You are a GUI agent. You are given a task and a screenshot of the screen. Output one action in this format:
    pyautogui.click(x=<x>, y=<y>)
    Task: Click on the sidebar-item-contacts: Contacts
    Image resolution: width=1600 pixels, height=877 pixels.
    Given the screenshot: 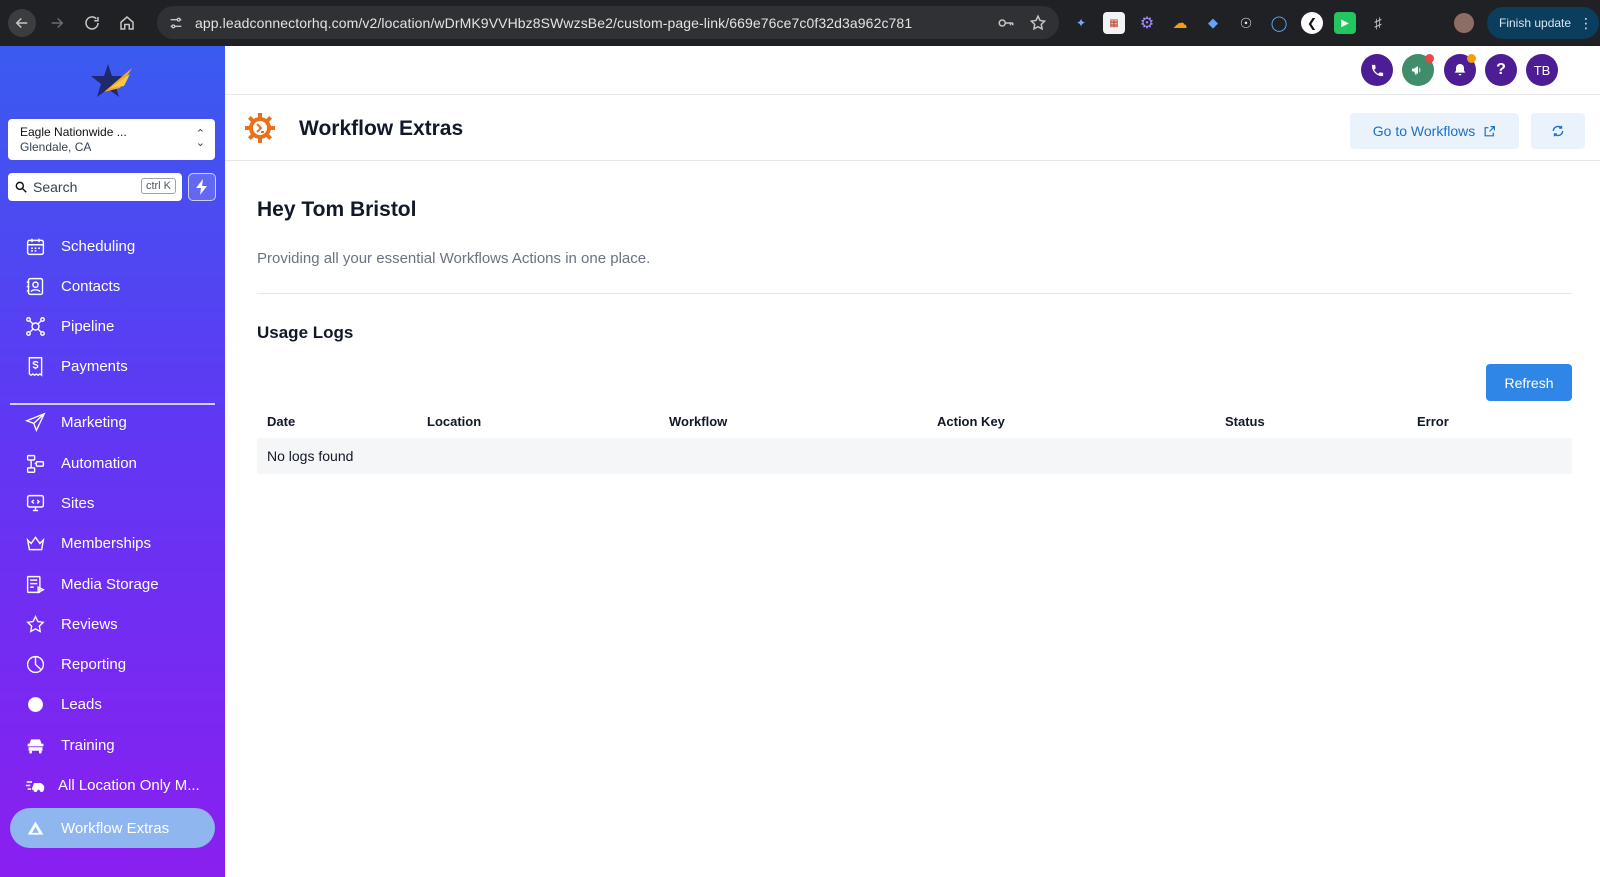 What is the action you would take?
    pyautogui.click(x=112, y=286)
    